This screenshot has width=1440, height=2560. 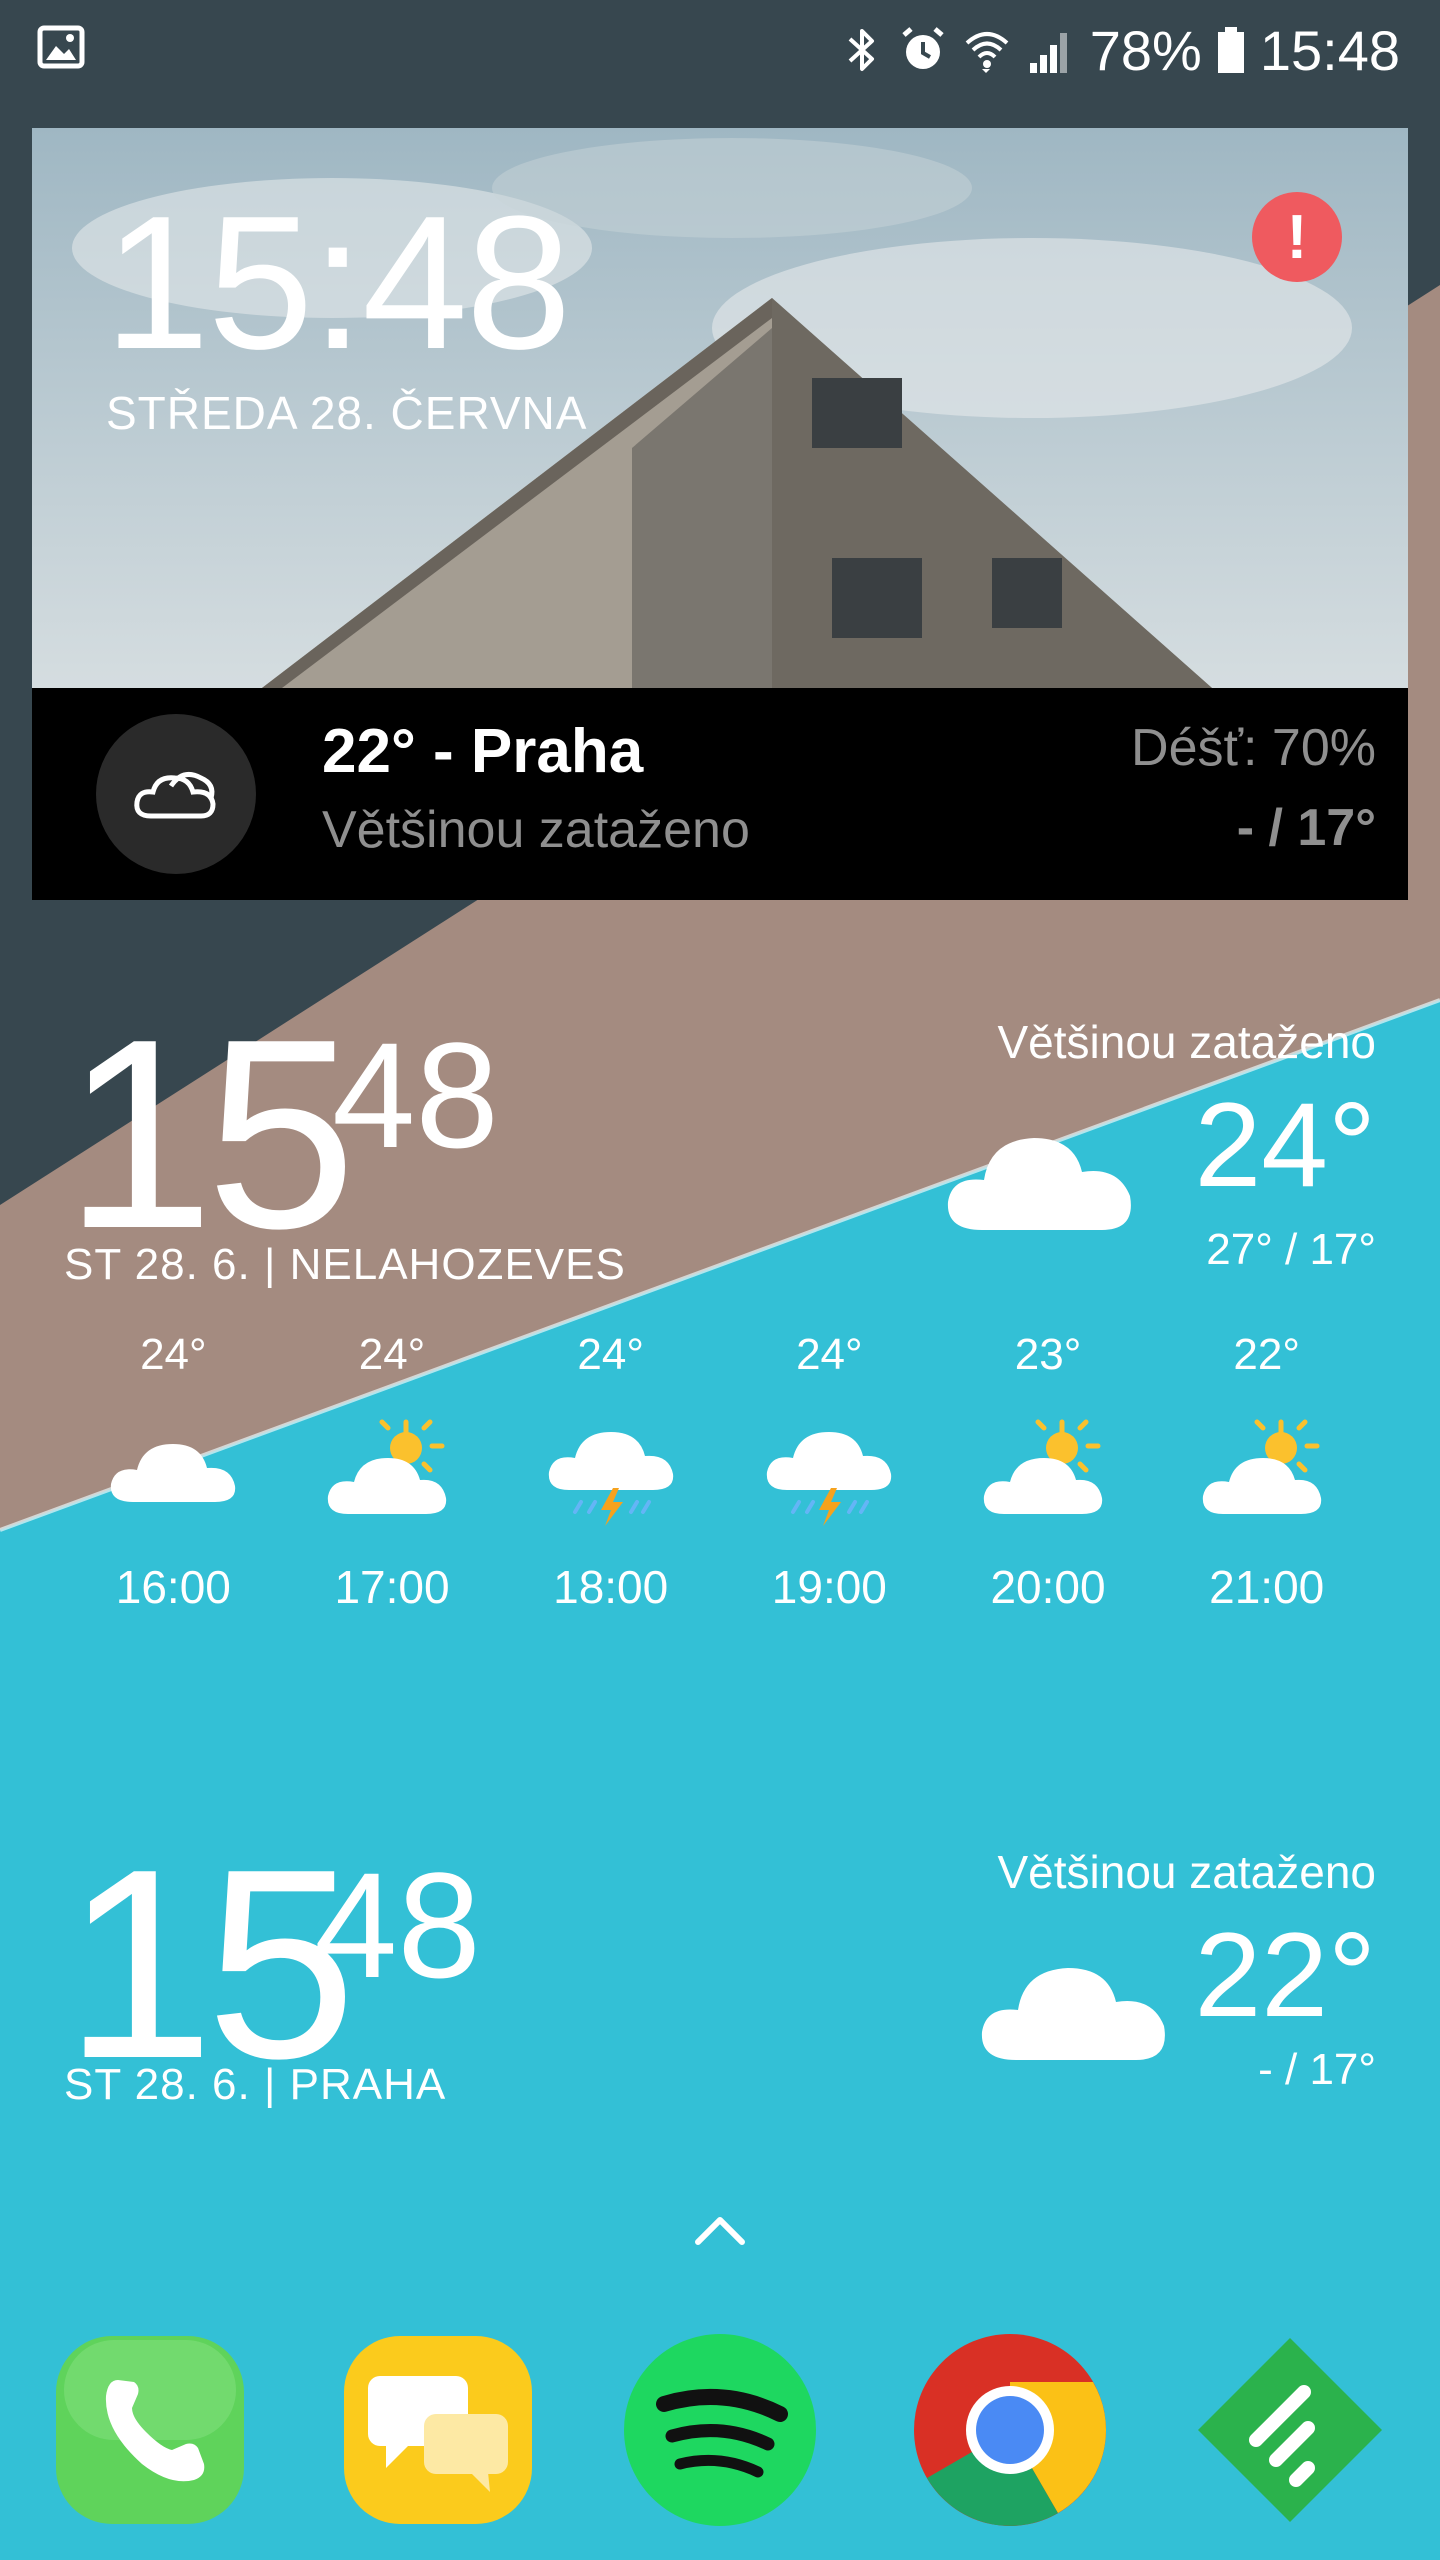 What do you see at coordinates (1010, 2430) in the screenshot?
I see `chrome-app-icon` at bounding box center [1010, 2430].